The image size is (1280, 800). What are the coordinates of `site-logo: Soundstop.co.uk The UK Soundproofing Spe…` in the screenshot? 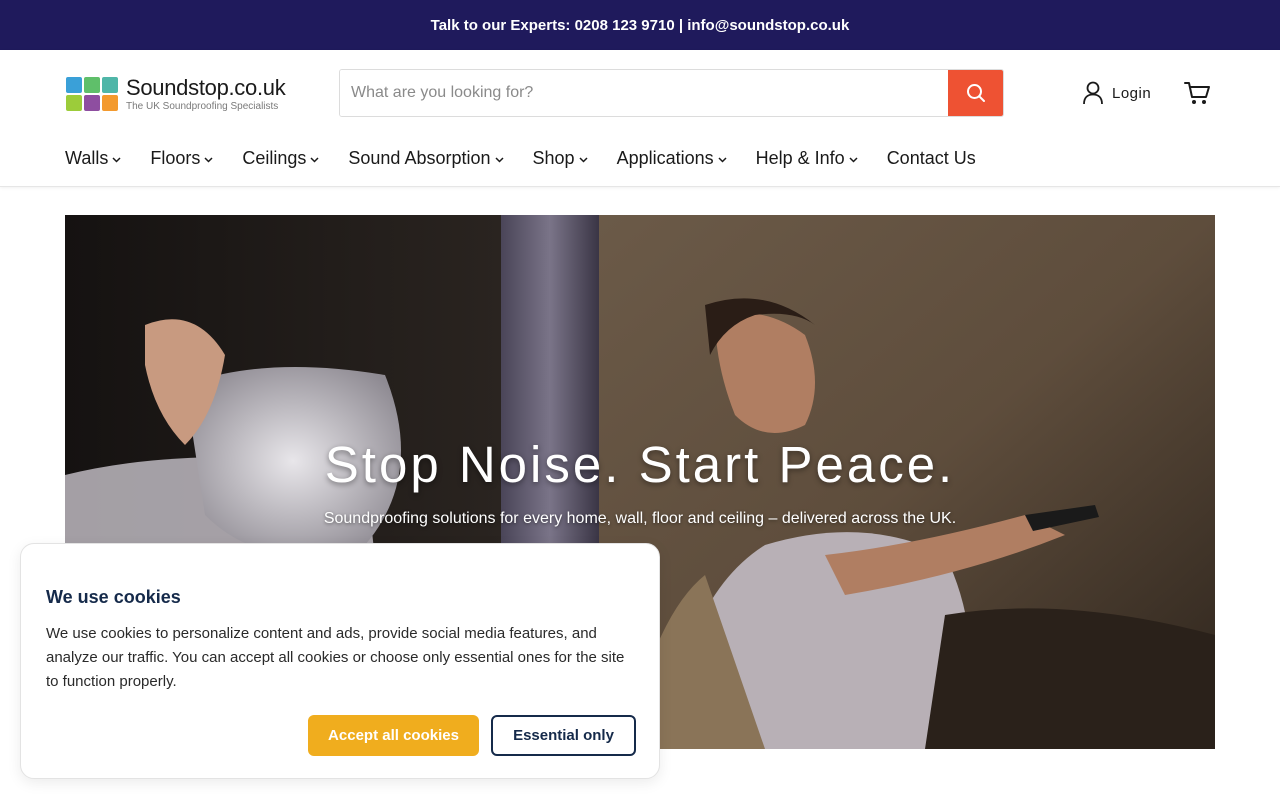 It's located at (182, 94).